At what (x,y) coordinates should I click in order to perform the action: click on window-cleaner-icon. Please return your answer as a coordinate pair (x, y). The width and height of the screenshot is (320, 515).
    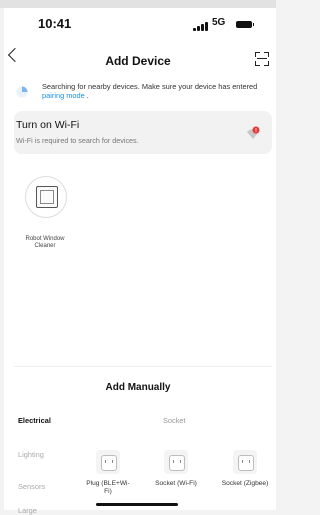
    Looking at the image, I should click on (47, 197).